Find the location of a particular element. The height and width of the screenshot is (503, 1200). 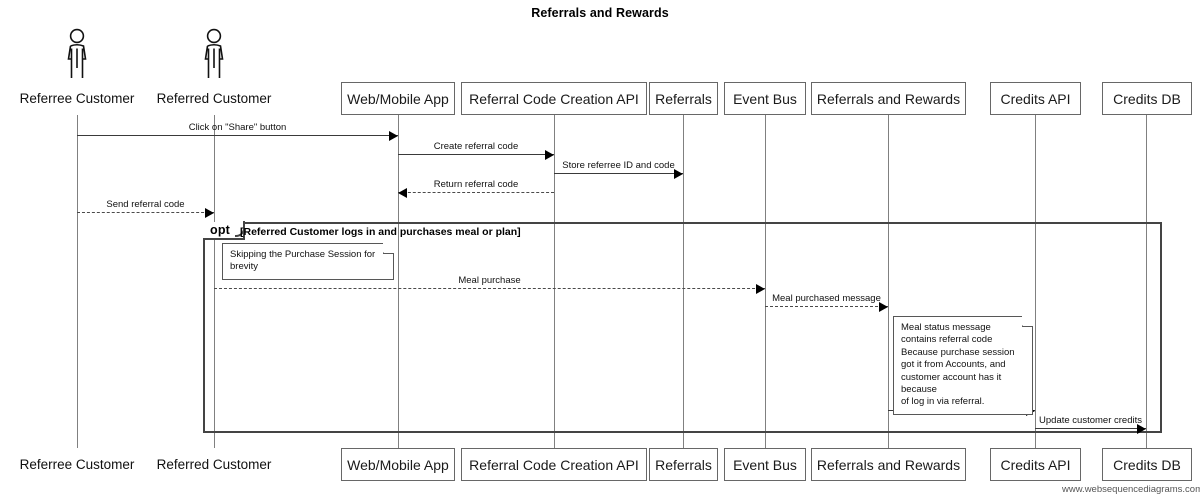

participant-box-eventbus: Event Bus is located at coordinates (765, 98).